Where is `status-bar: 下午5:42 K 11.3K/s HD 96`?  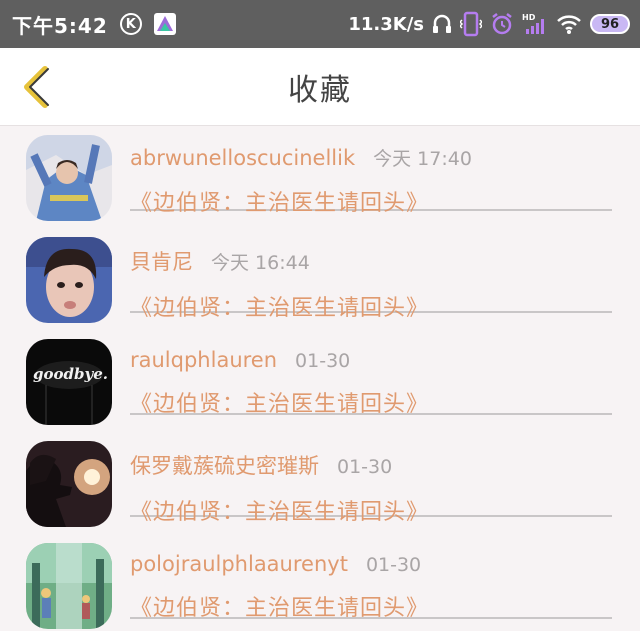 status-bar: 下午5:42 K 11.3K/s HD 96 is located at coordinates (320, 24).